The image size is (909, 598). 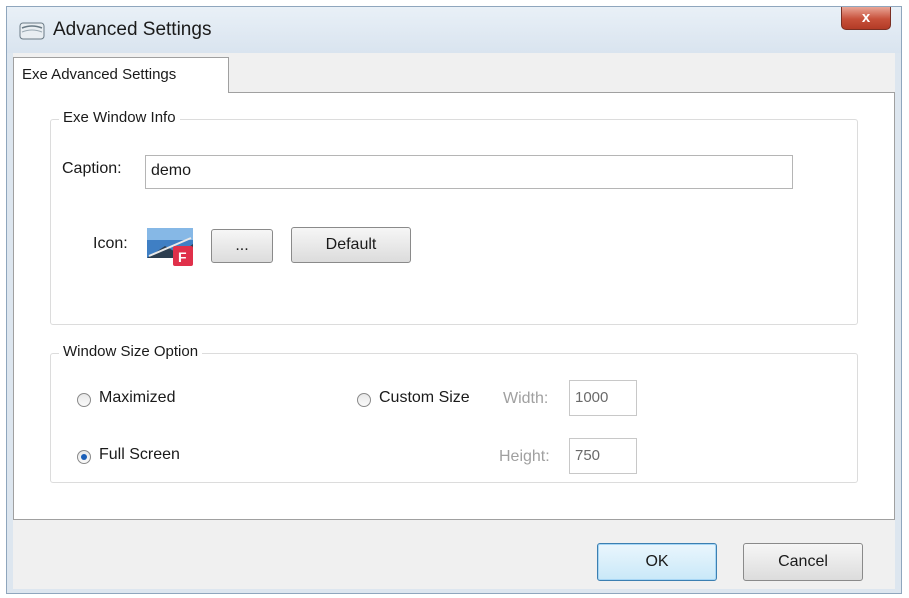 I want to click on cancel-button: Cancel, so click(x=803, y=562).